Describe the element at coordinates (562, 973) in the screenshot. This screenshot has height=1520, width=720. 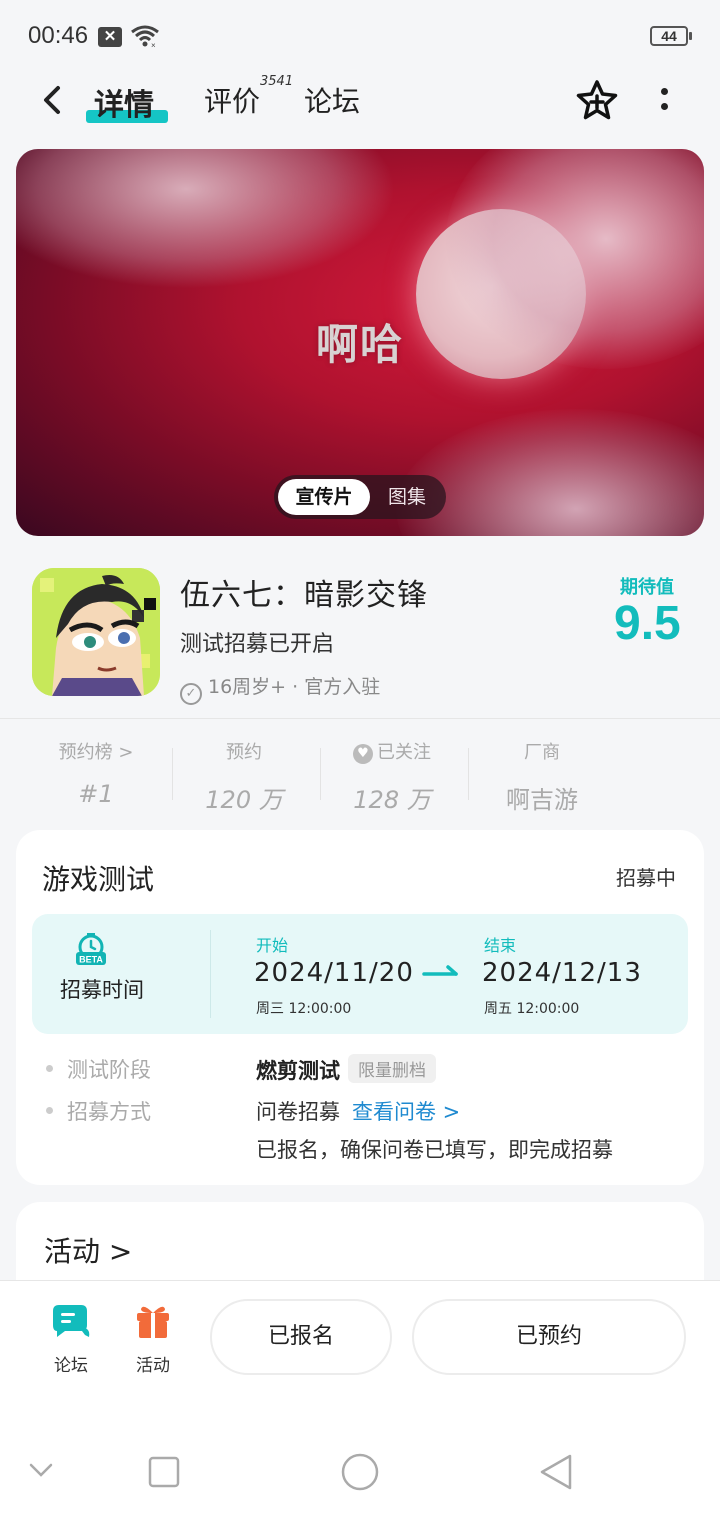
I see `end-date: 2024/12/13` at that location.